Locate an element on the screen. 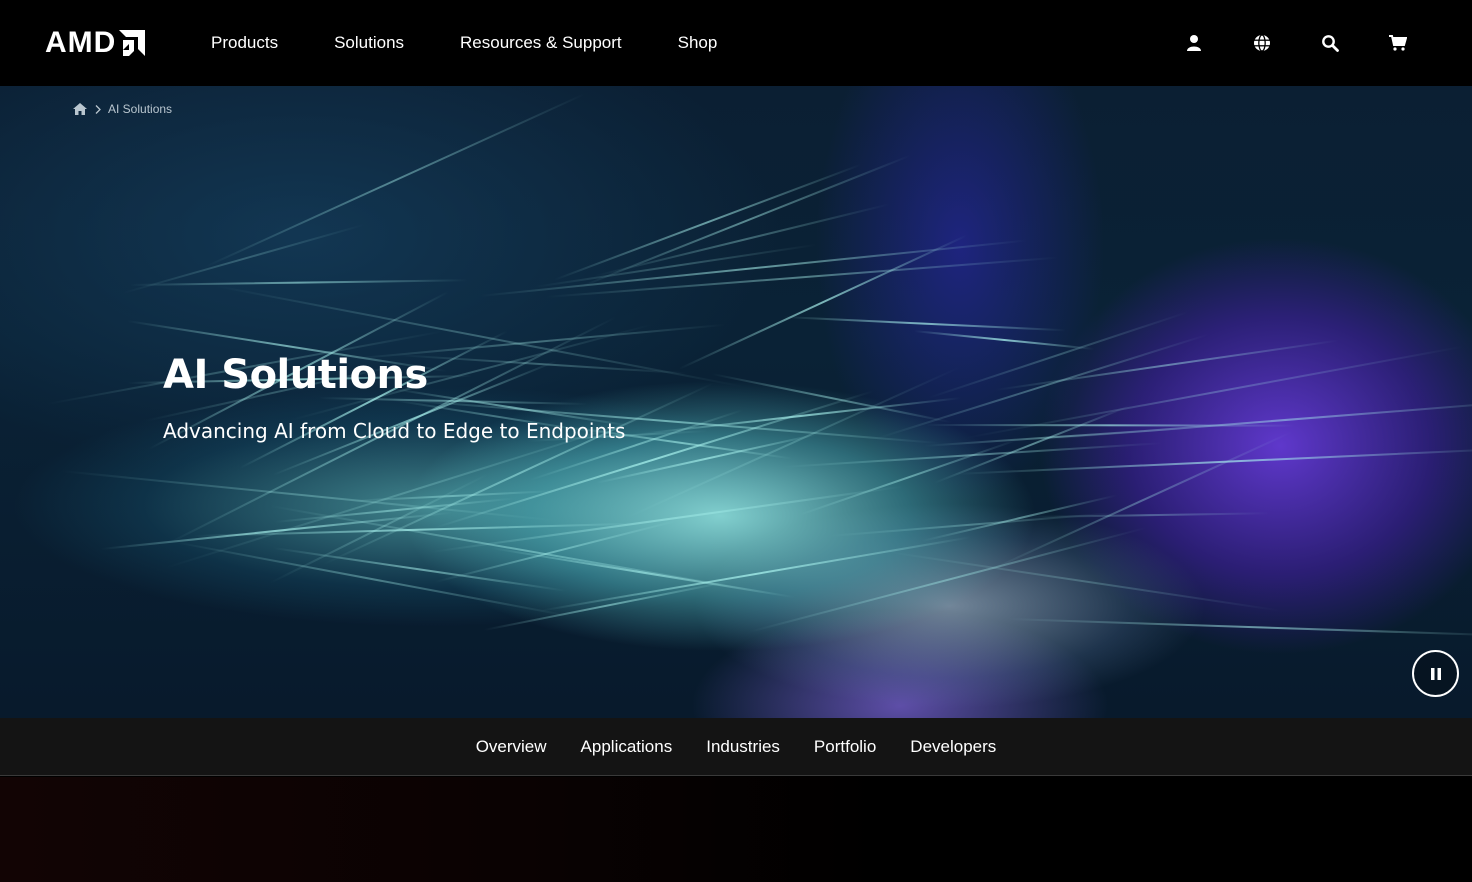  subnav-overview: Overview is located at coordinates (511, 747).